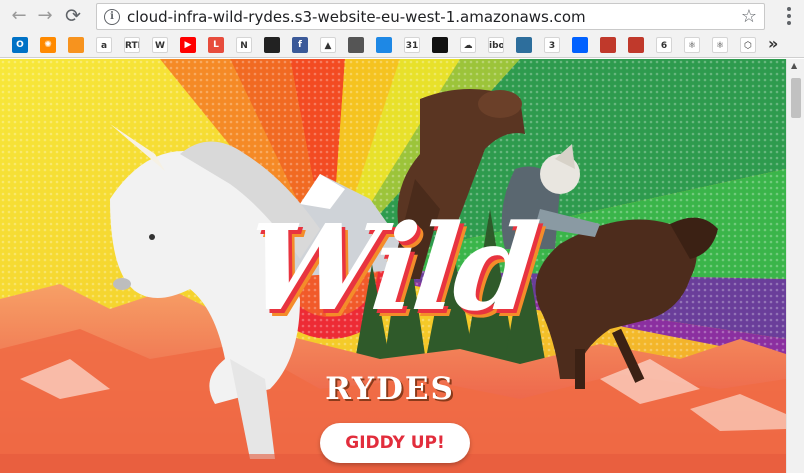 Image resolution: width=804 pixels, height=473 pixels. What do you see at coordinates (795, 266) in the screenshot?
I see `page-scrollbar: ▲` at bounding box center [795, 266].